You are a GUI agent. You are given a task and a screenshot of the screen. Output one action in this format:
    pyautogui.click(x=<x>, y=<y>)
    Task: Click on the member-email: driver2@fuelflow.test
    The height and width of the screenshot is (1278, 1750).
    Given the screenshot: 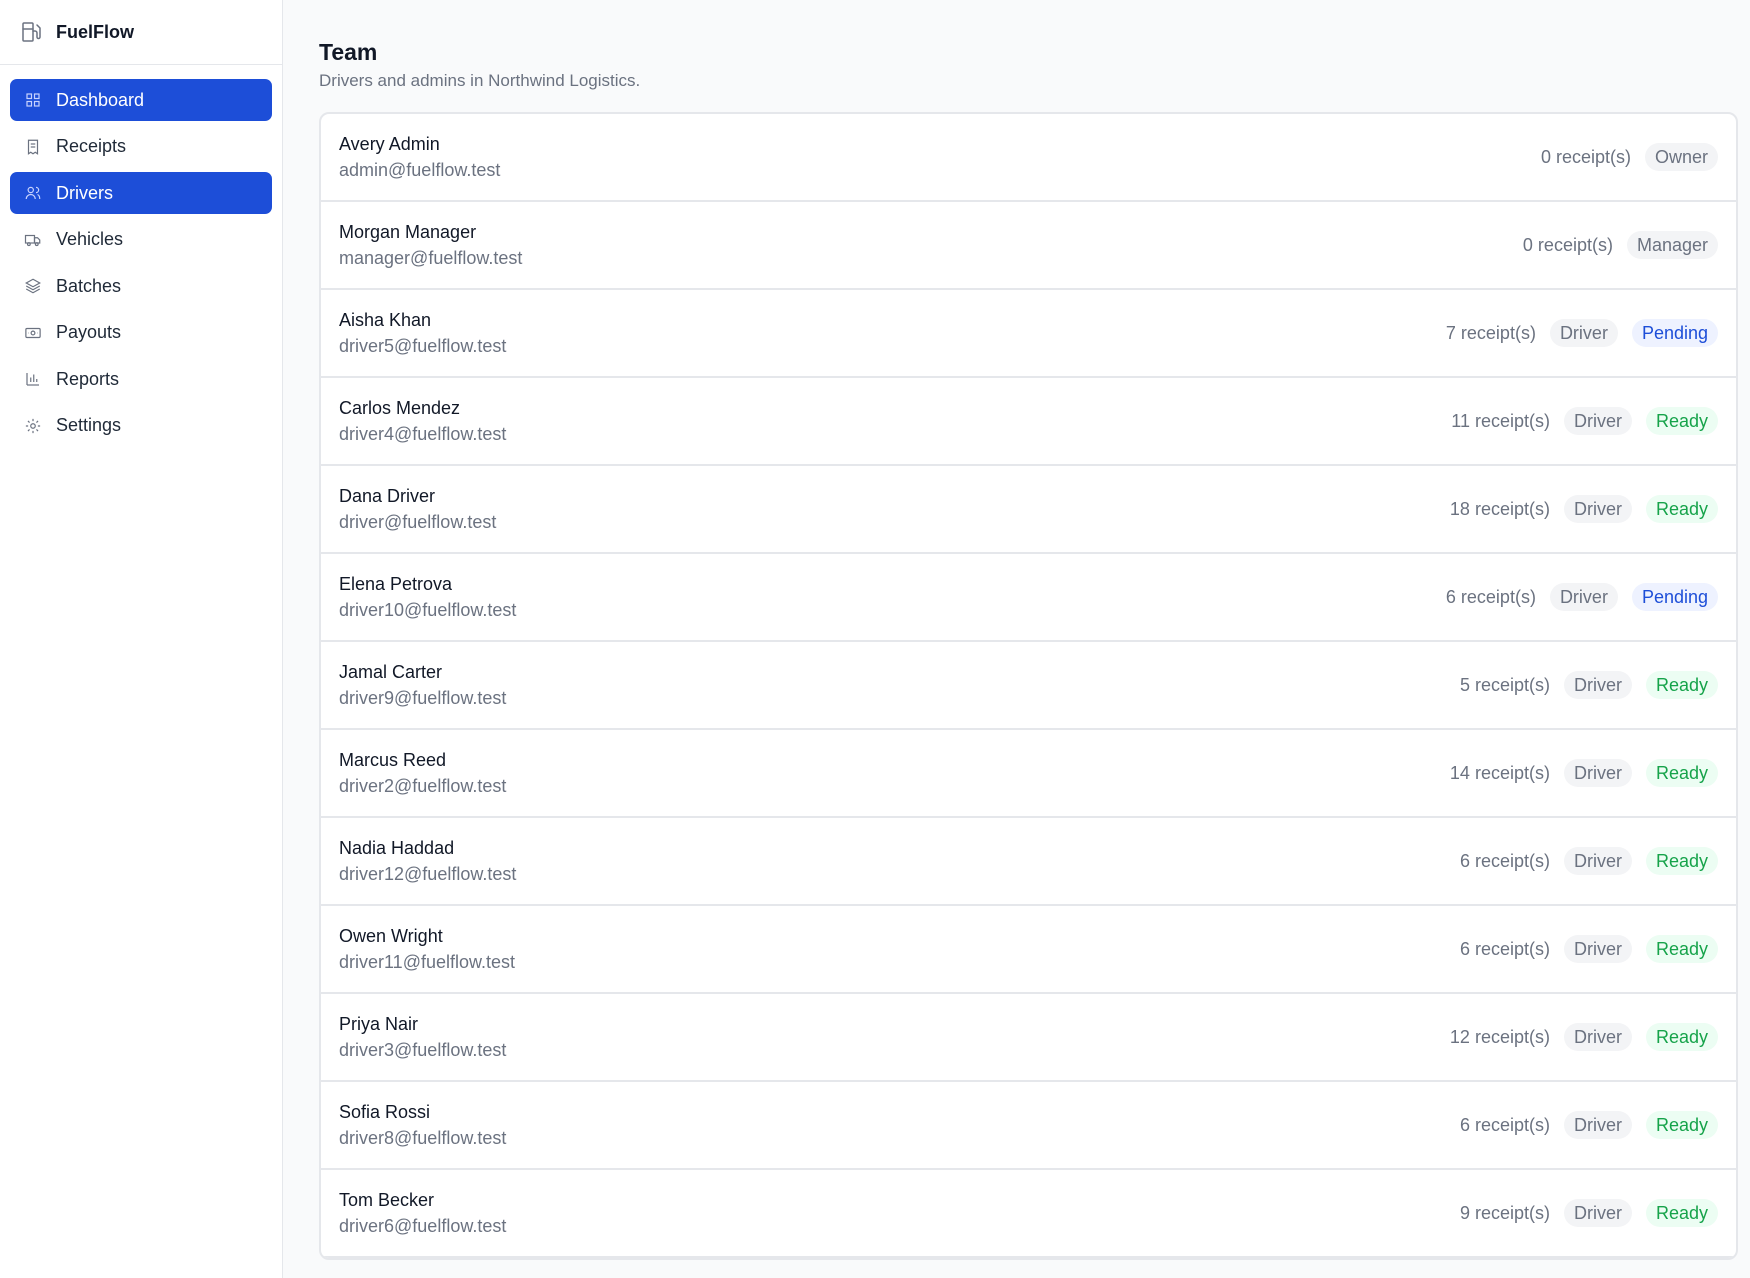 What is the action you would take?
    pyautogui.click(x=423, y=786)
    